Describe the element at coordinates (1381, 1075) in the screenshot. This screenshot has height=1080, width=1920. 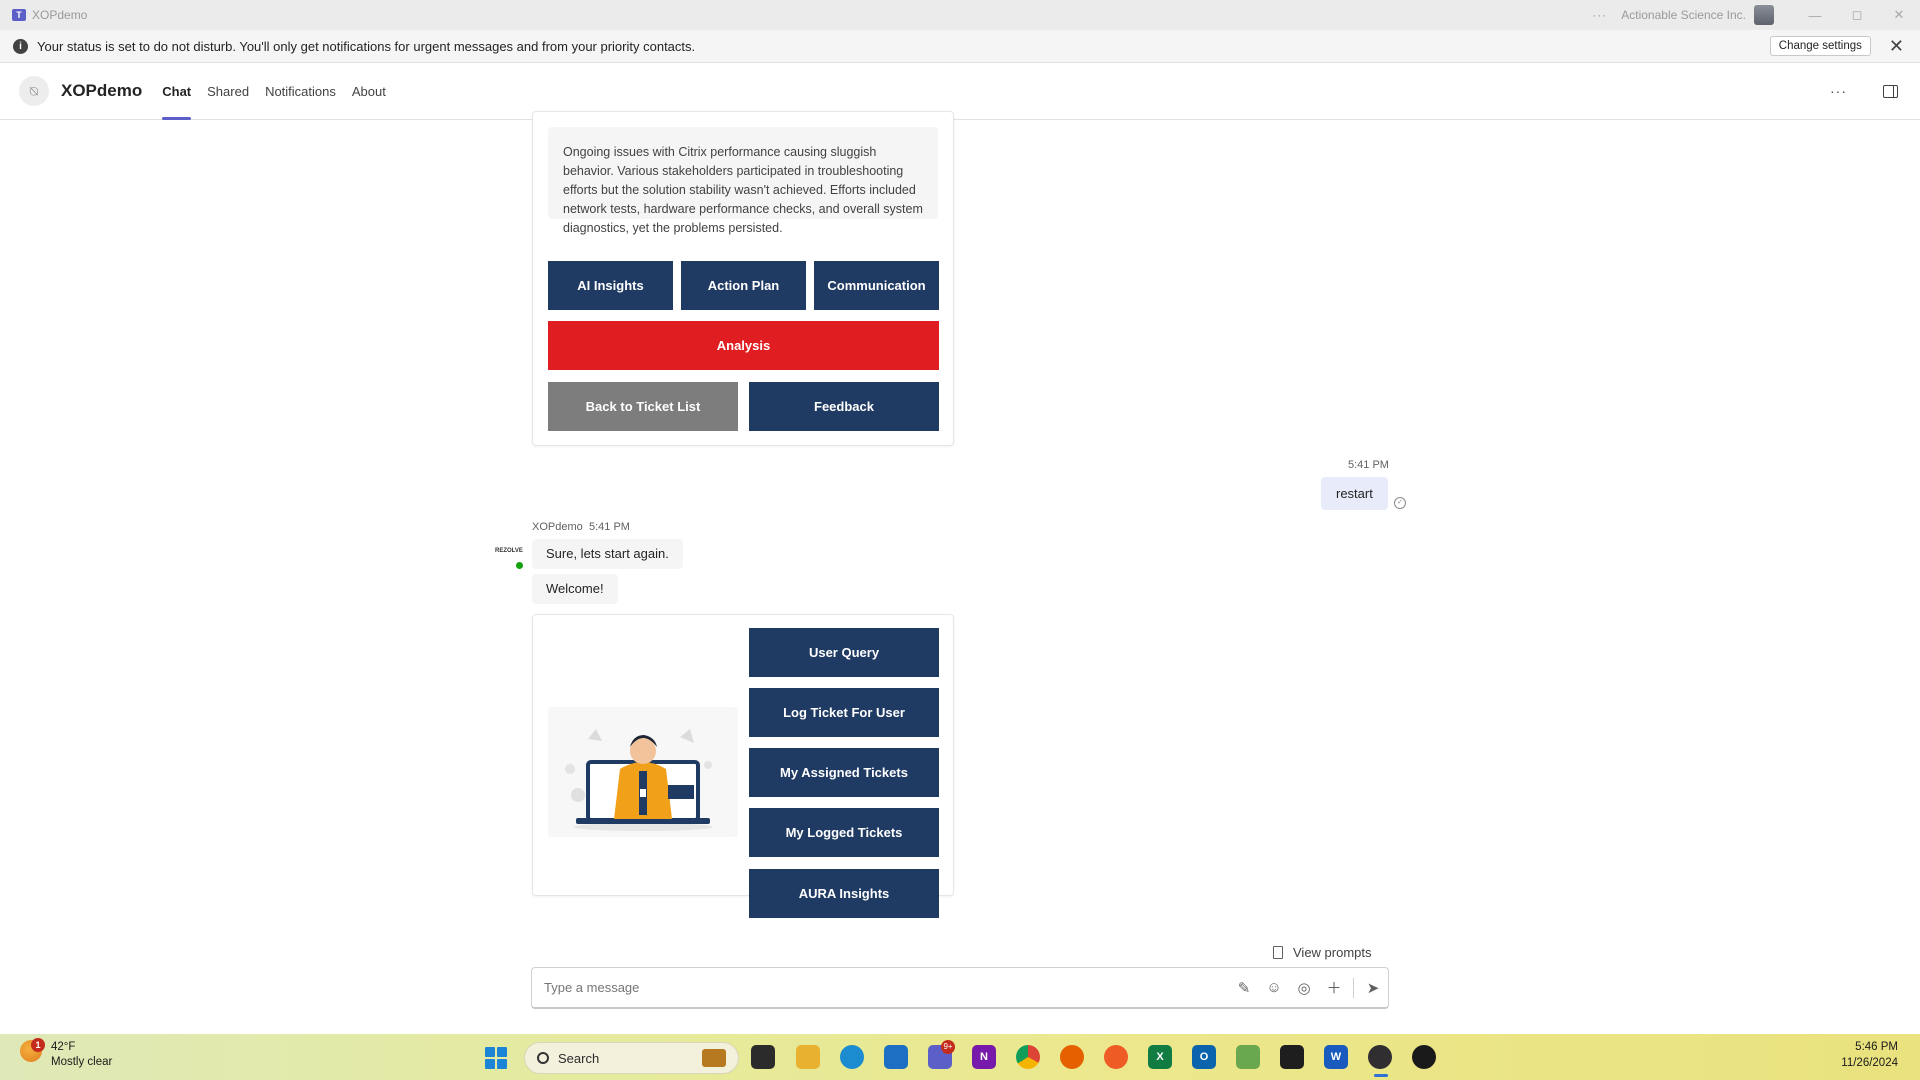
I see `running-indicator` at that location.